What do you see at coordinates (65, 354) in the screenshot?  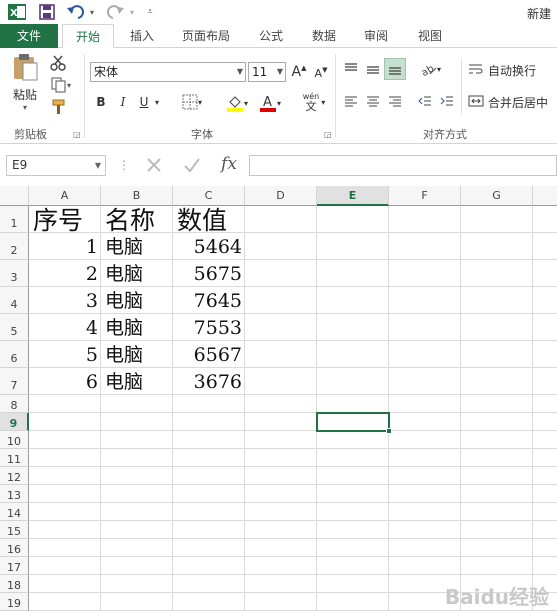 I see `table-cell: 5` at bounding box center [65, 354].